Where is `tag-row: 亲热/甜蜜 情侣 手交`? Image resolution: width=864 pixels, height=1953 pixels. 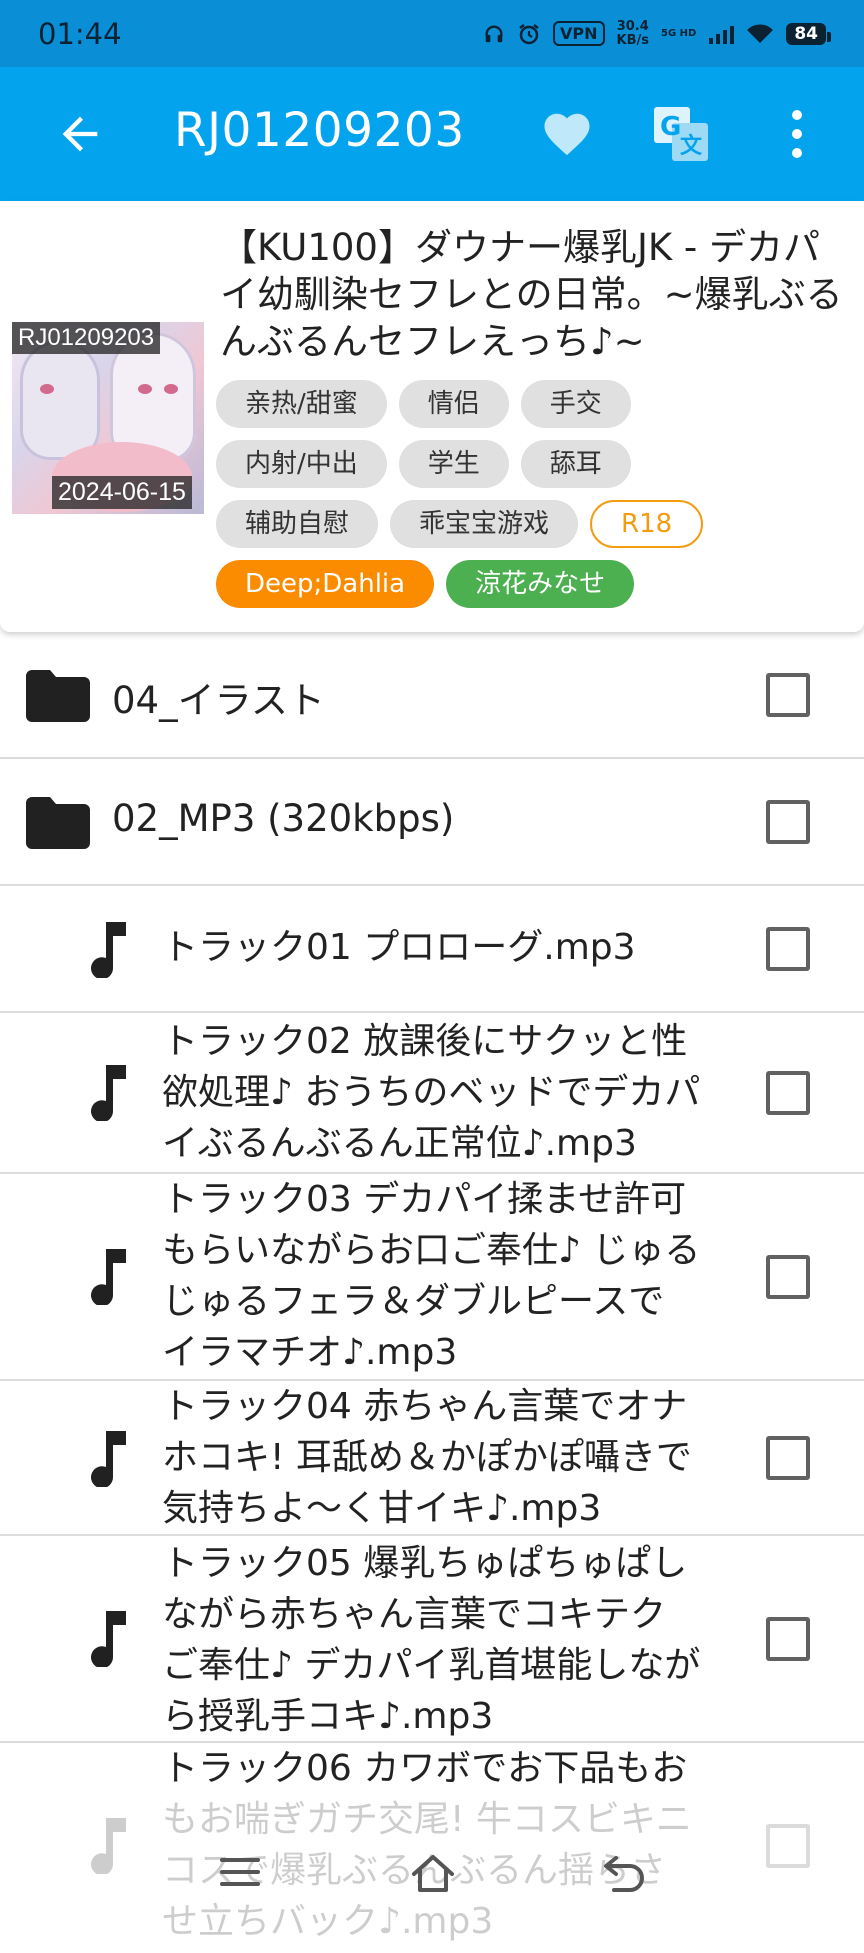
tag-row: 亲热/甜蜜 情侣 手交 is located at coordinates (536, 404).